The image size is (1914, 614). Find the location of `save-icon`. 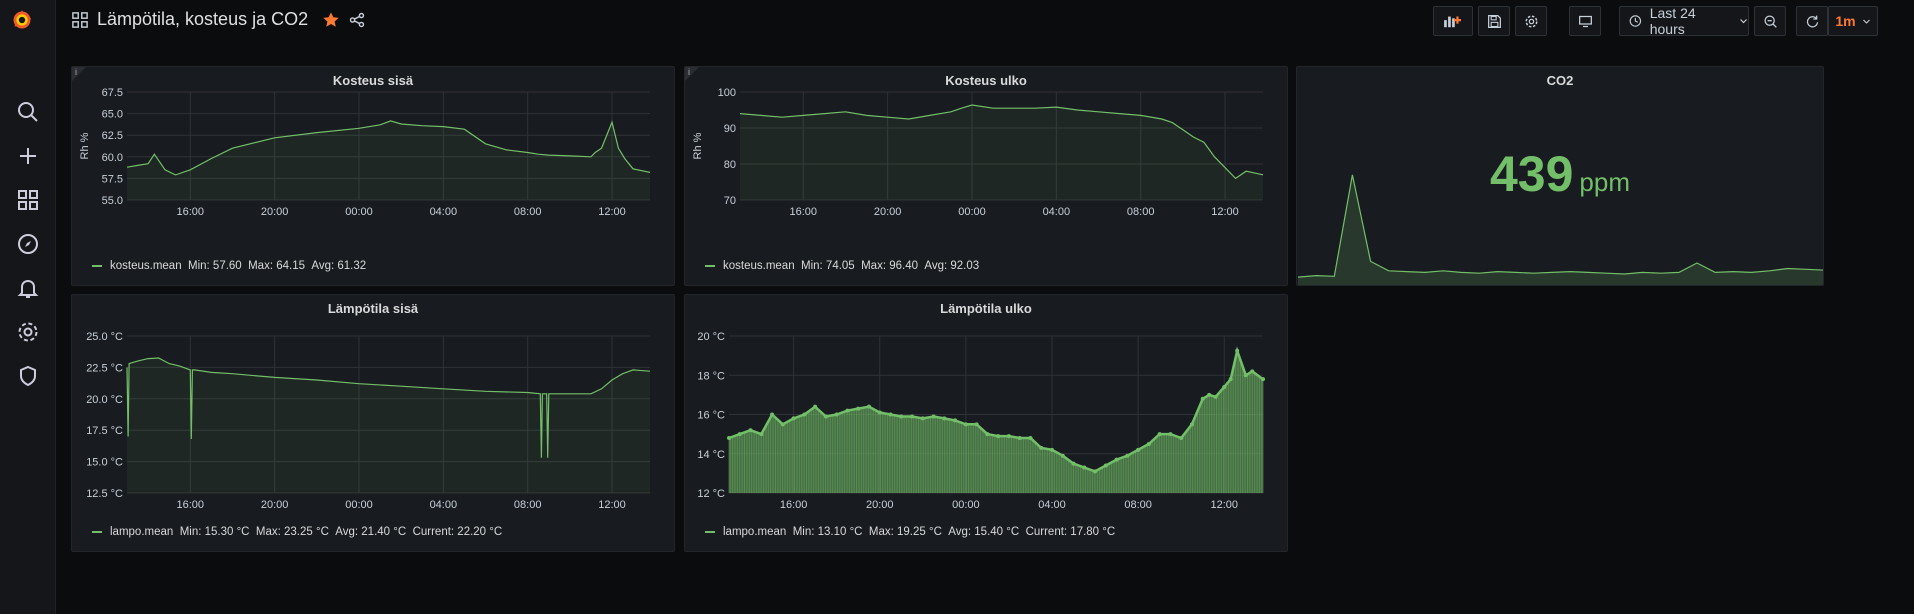

save-icon is located at coordinates (1494, 21).